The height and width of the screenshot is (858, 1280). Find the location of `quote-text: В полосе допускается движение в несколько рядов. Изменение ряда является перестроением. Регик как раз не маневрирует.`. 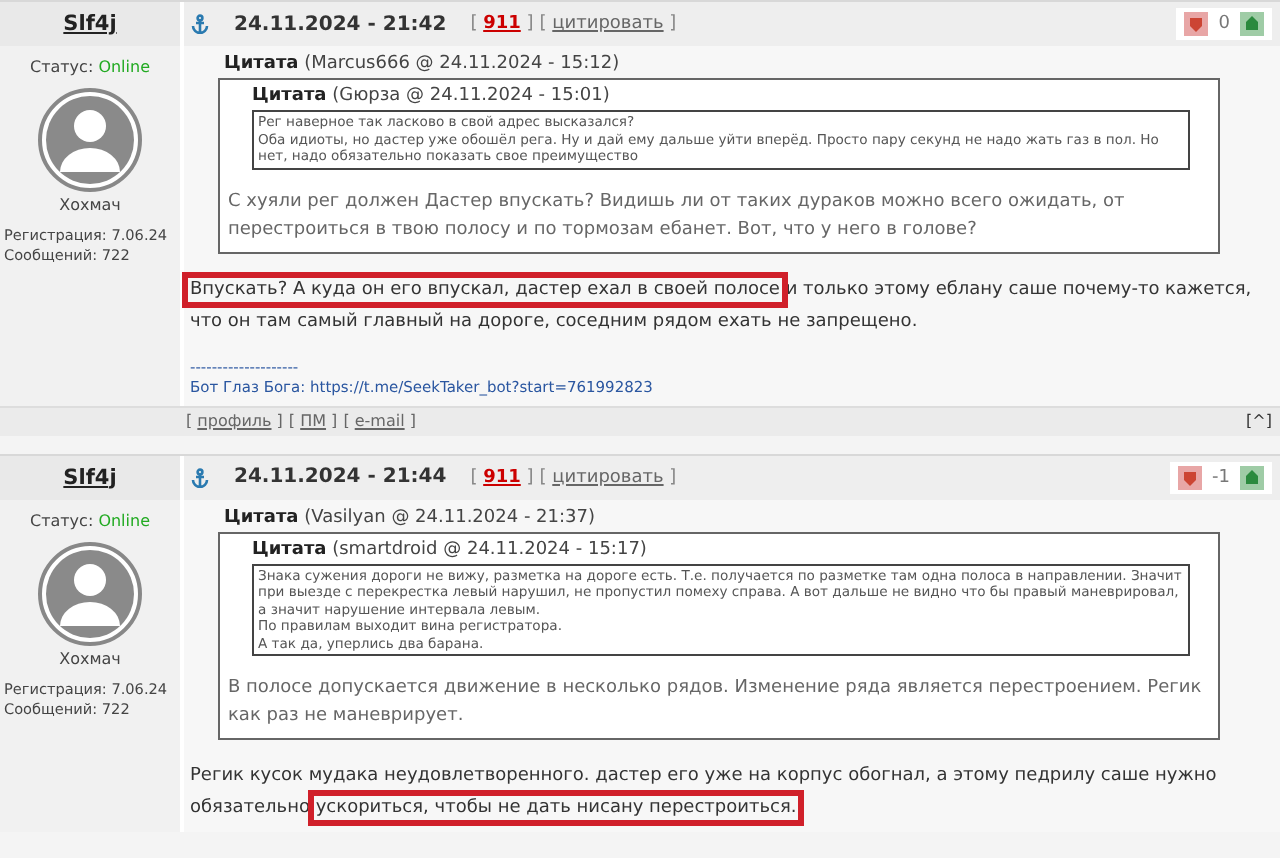

quote-text: В полосе допускается движение в несколько рядов. Изменение ряда является перестроением. Регик как раз не маневрирует. is located at coordinates (716, 703).